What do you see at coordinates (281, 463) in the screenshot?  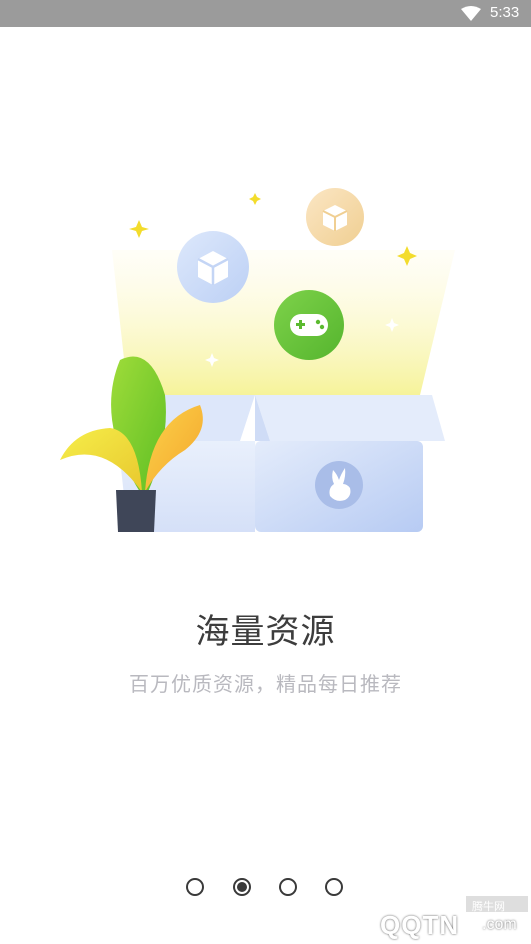 I see `gift-box` at bounding box center [281, 463].